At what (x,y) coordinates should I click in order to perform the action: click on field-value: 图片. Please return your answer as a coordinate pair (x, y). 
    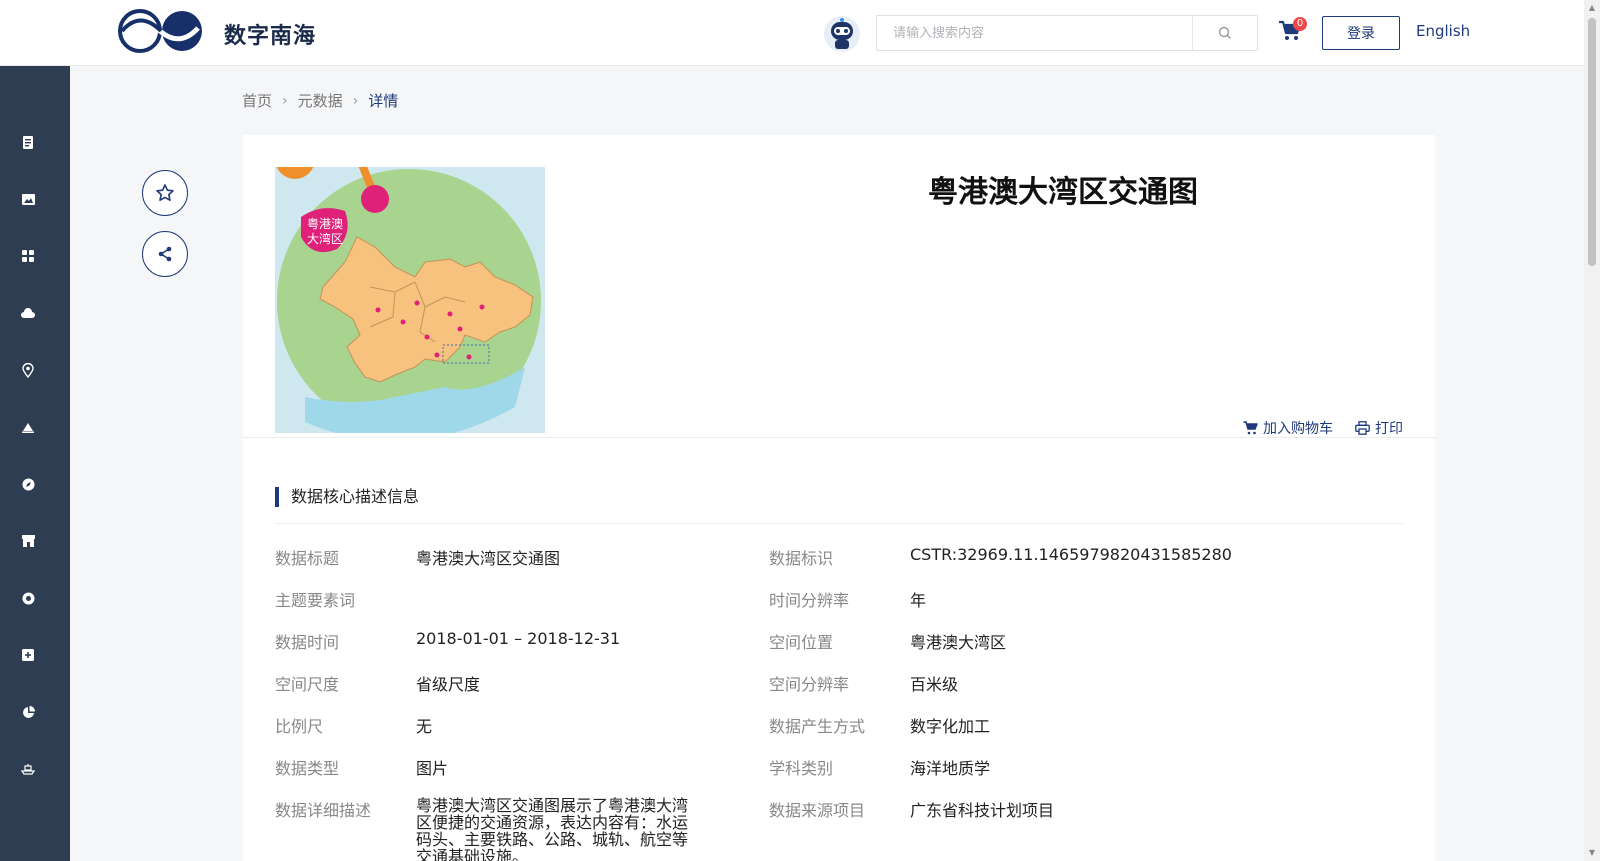
    Looking at the image, I should click on (432, 768).